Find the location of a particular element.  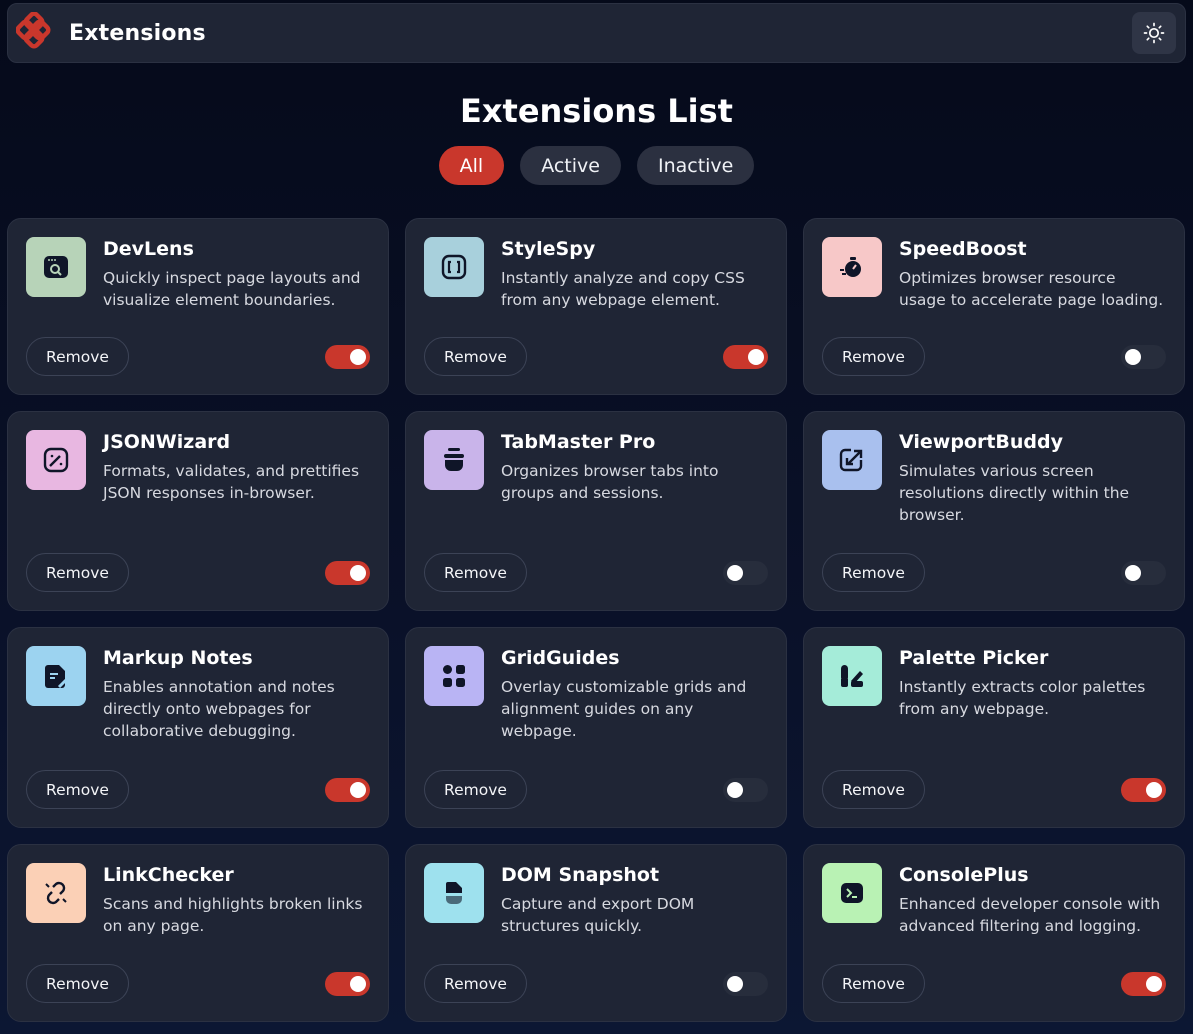

markupnotes-icon is located at coordinates (57, 677).